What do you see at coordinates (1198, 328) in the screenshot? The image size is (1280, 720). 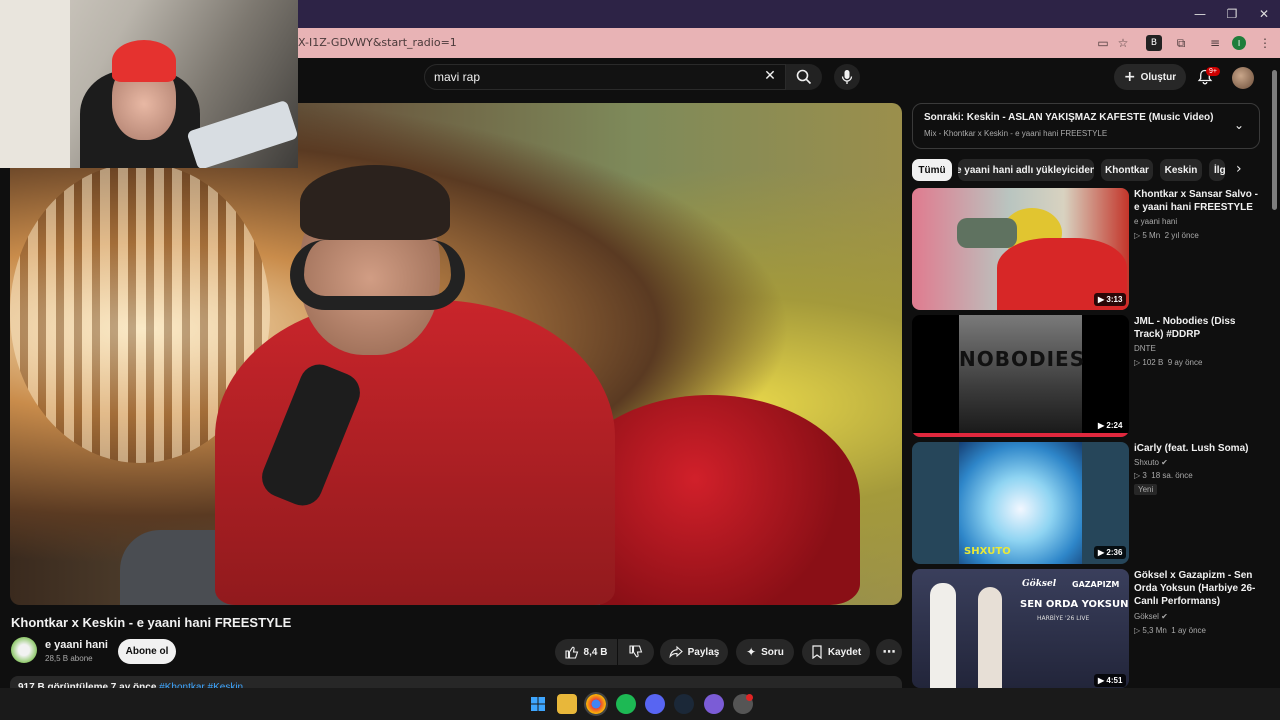 I see `recommendation-title: JML - Nobodies (Diss Track) #DDRP` at bounding box center [1198, 328].